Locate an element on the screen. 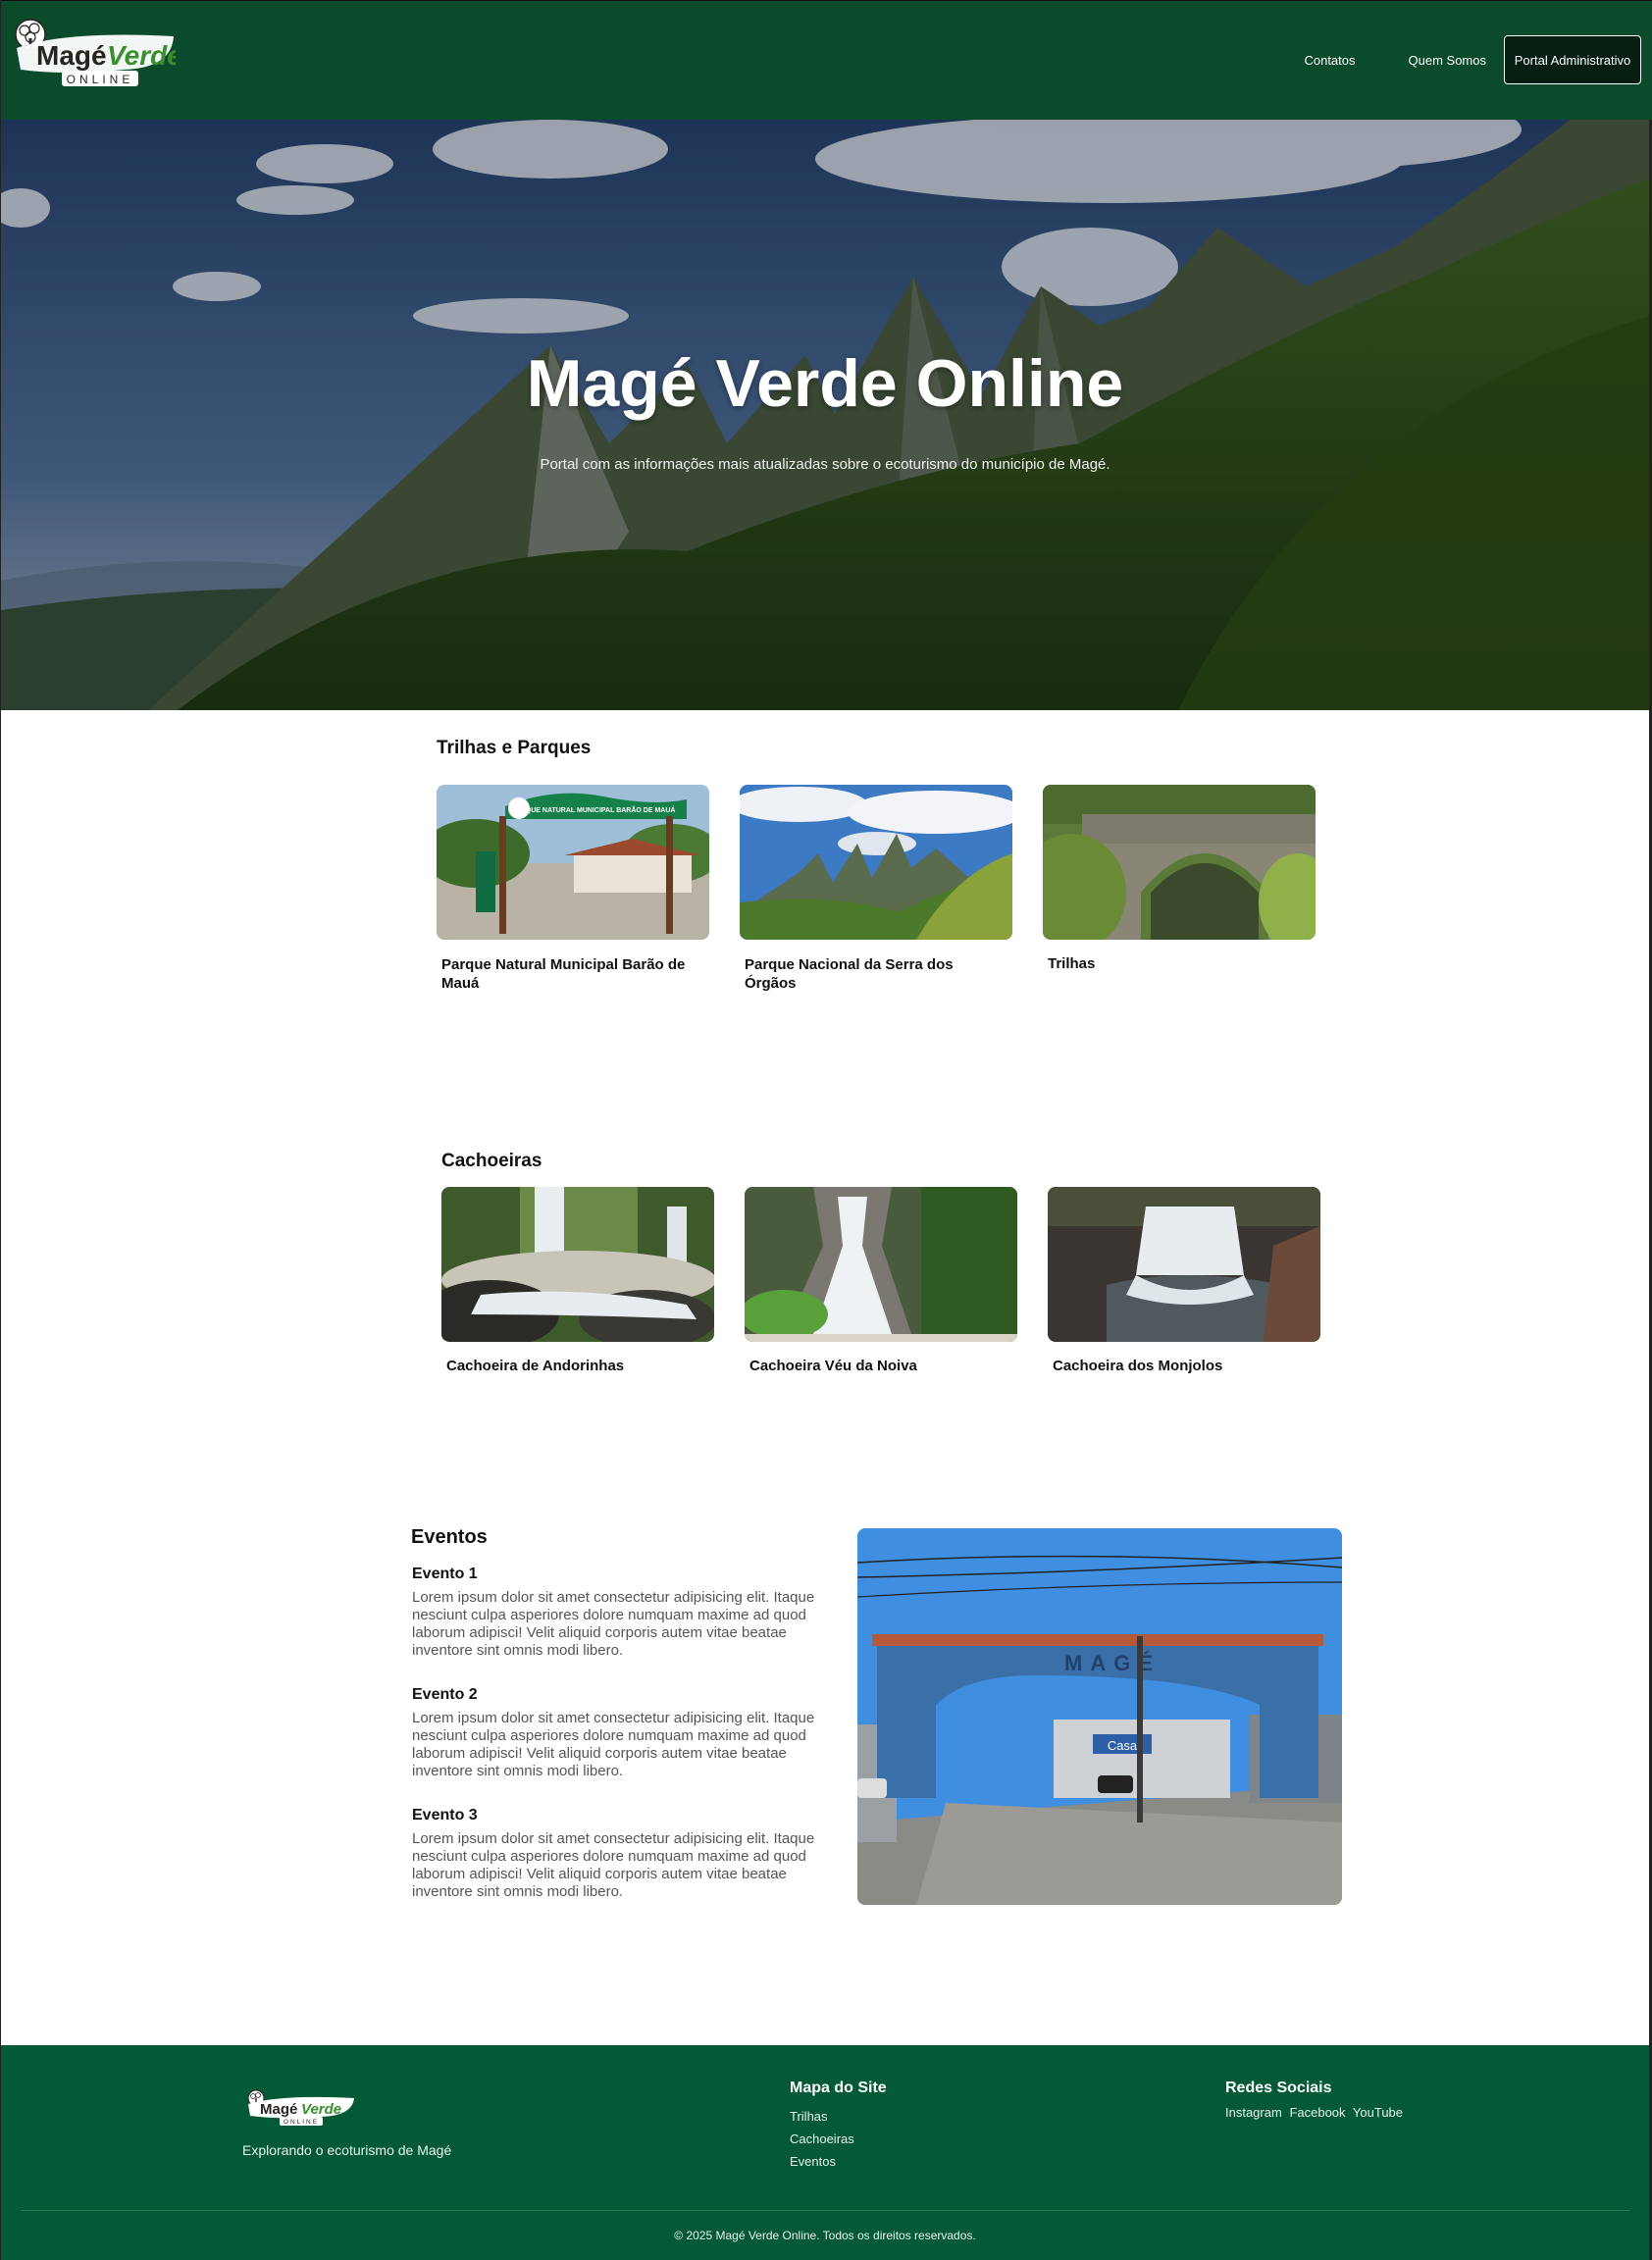 The image size is (1652, 2260). svg-text: MAGÉ is located at coordinates (1112, 1663).